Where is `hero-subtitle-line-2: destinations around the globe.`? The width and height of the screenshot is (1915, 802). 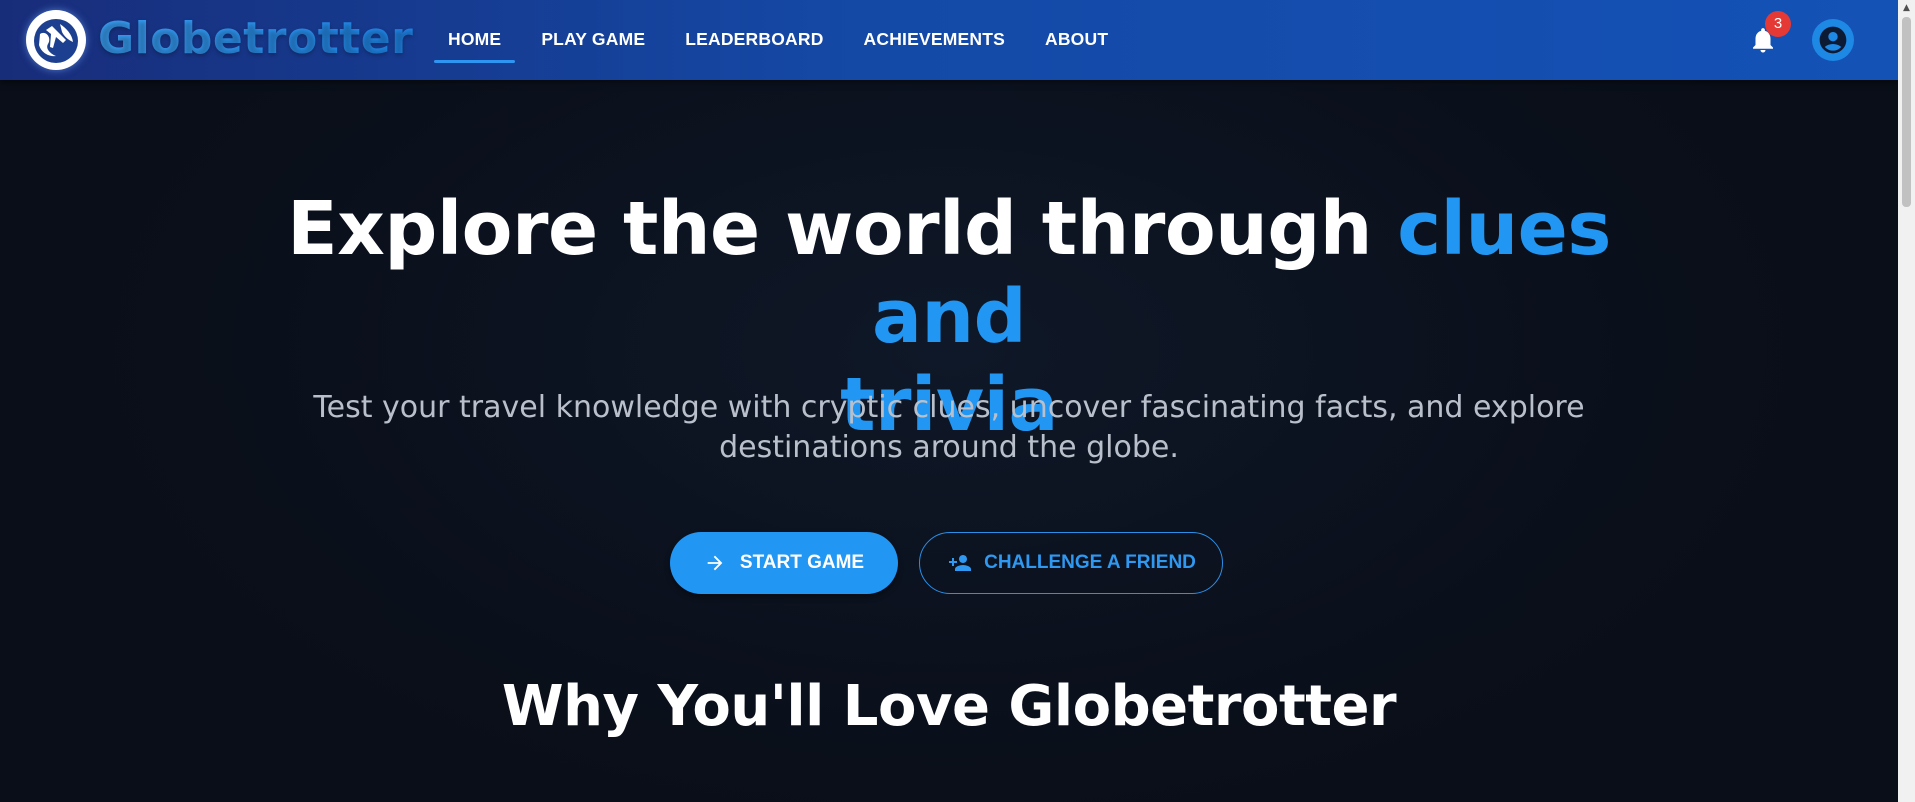 hero-subtitle-line-2: destinations around the globe. is located at coordinates (949, 447).